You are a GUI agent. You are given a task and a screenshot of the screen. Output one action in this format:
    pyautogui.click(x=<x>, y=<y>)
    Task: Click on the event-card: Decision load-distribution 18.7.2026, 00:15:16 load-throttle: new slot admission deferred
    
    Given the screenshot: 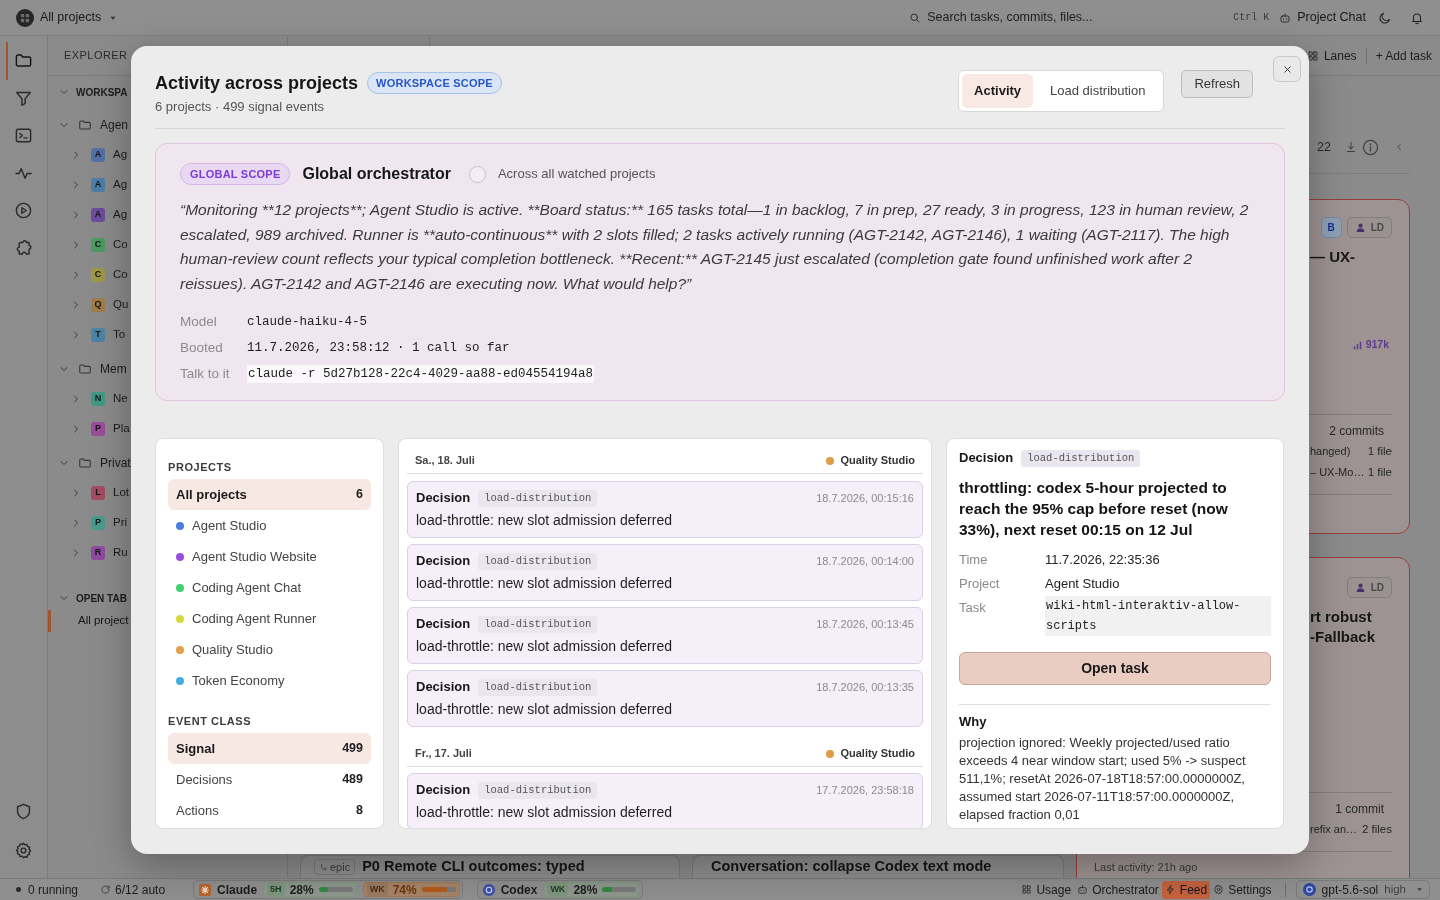 What is the action you would take?
    pyautogui.click(x=665, y=509)
    